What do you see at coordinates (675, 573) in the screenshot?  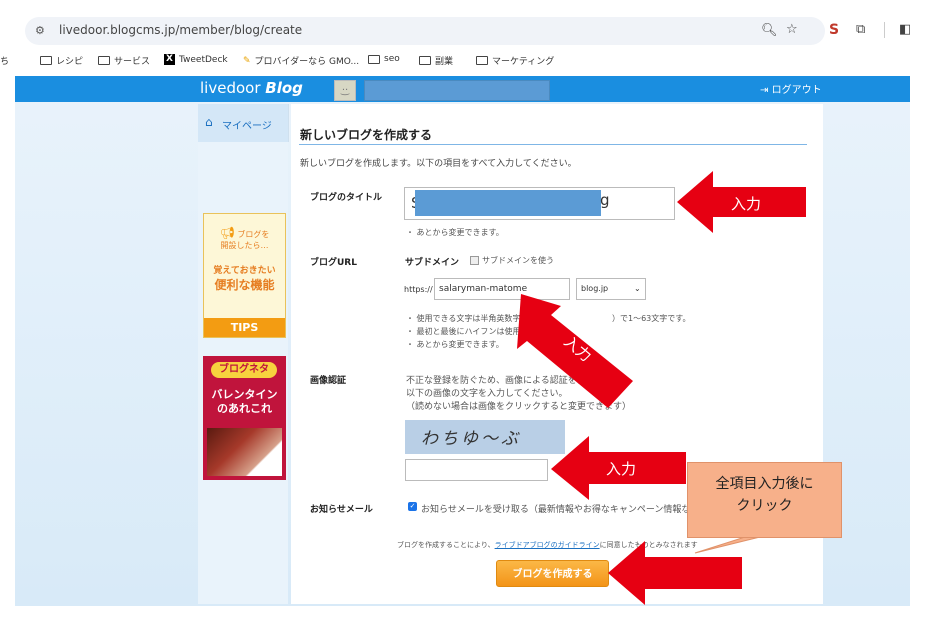 I see `arrow-submit` at bounding box center [675, 573].